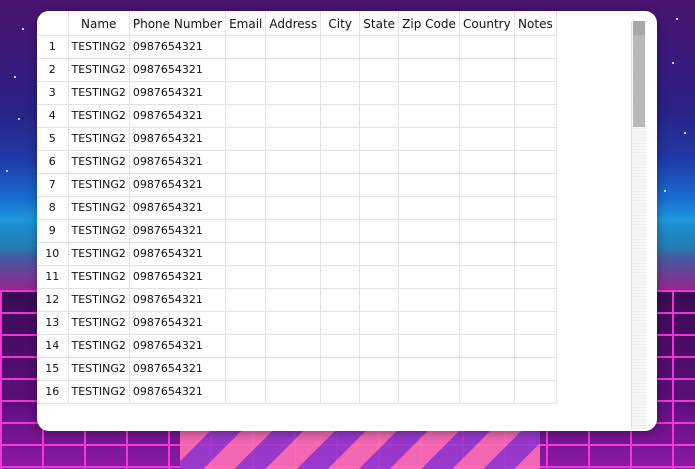  What do you see at coordinates (297, 230) in the screenshot?
I see `table-row: 9 TESTING2 0987654321` at bounding box center [297, 230].